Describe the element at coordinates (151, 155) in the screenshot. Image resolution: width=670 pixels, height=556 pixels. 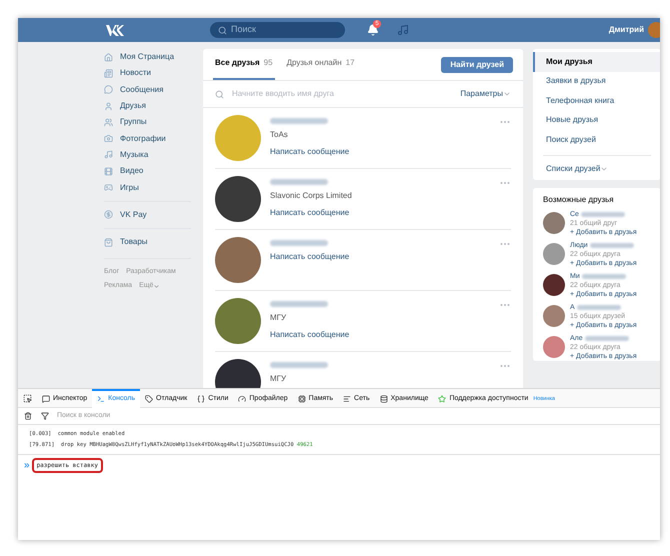
I see `menu-item: Музыка` at that location.